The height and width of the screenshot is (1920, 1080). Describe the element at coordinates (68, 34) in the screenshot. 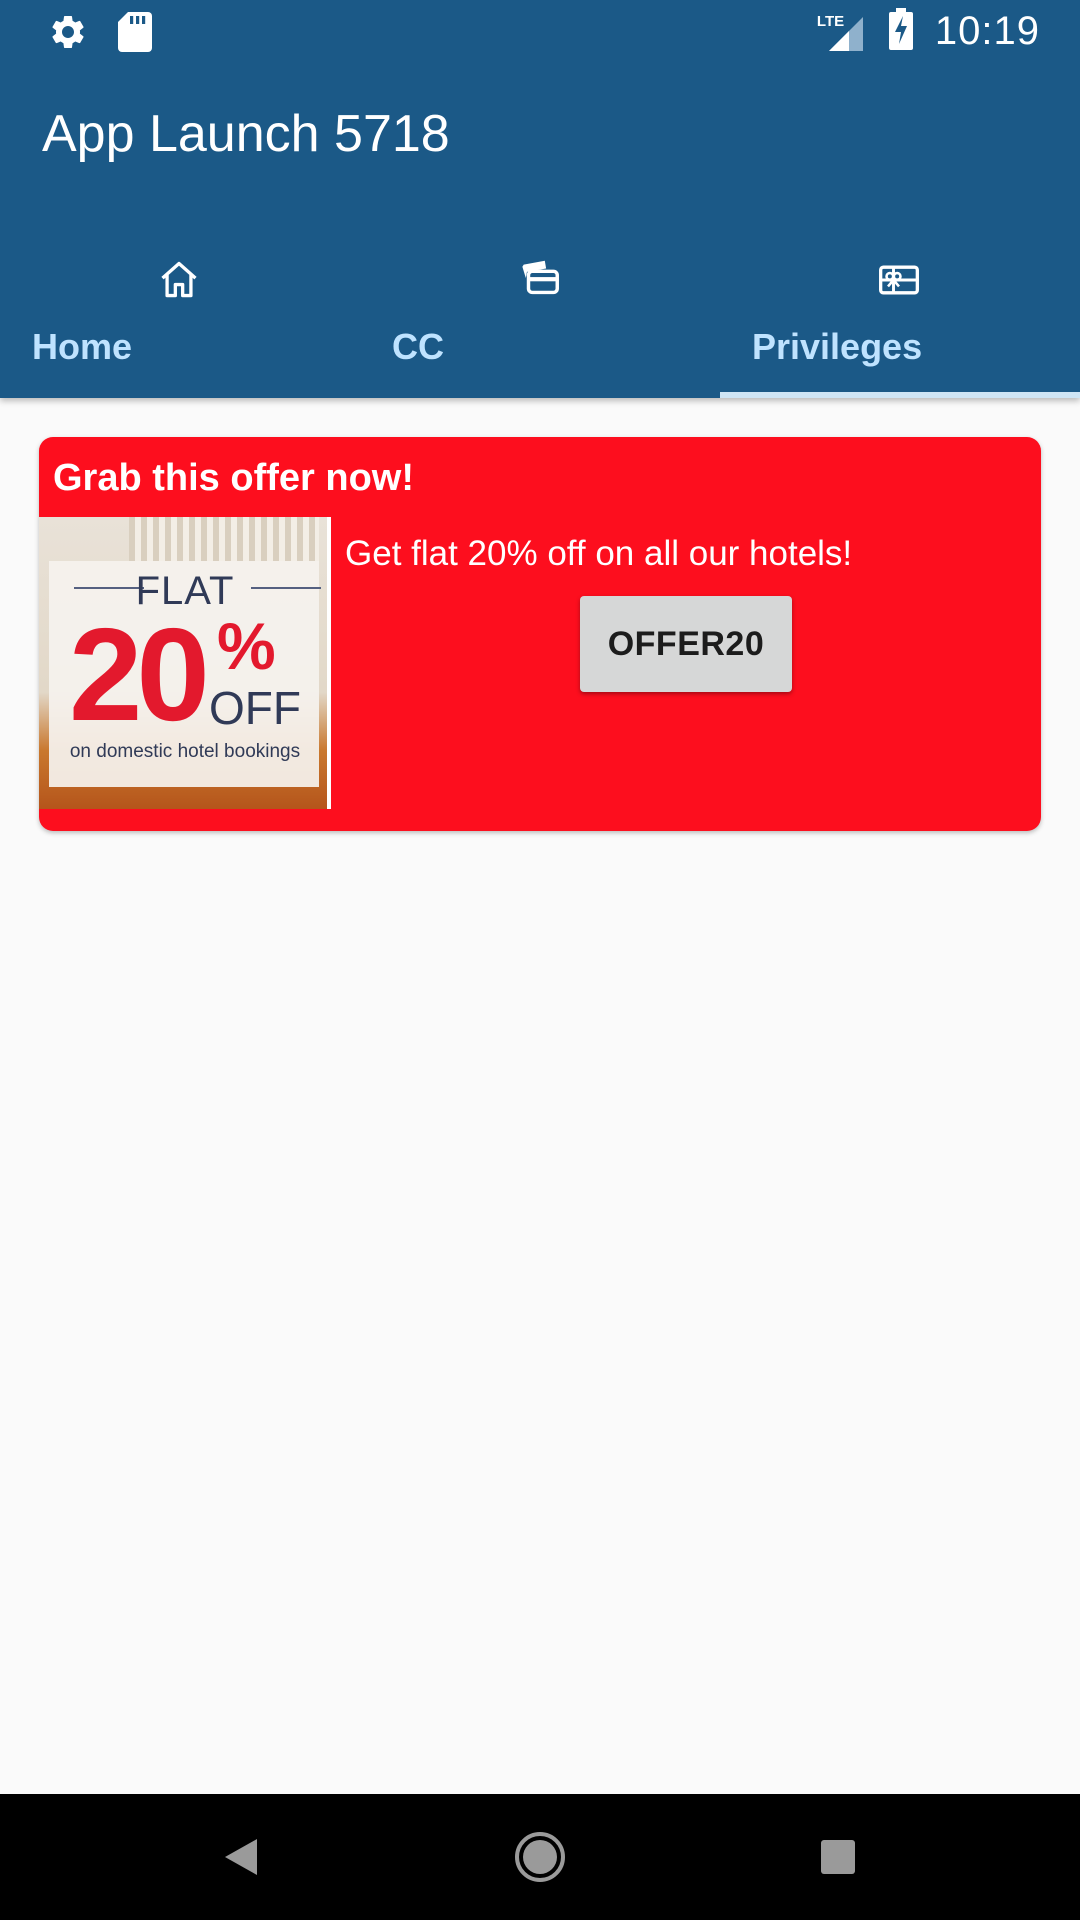

I see `settings-icon` at that location.